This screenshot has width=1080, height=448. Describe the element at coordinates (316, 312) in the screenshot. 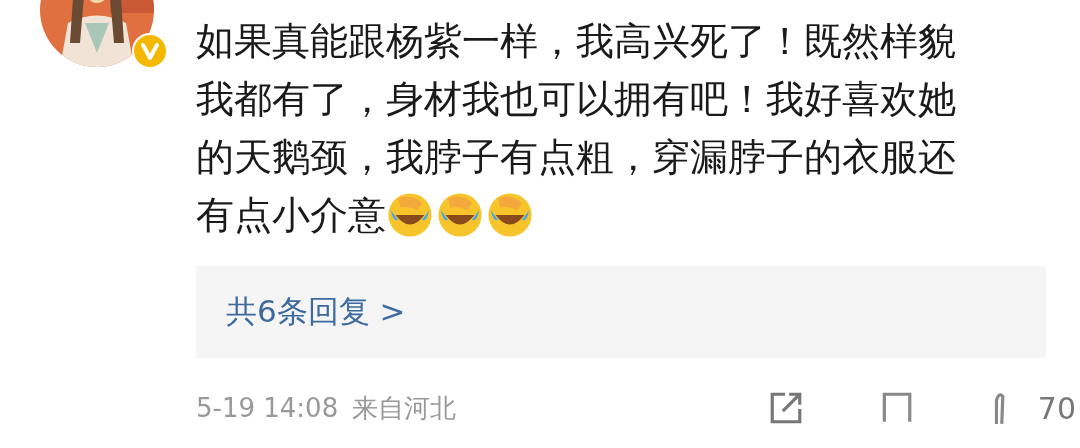

I see `replies-link: 共6条回复 >` at that location.